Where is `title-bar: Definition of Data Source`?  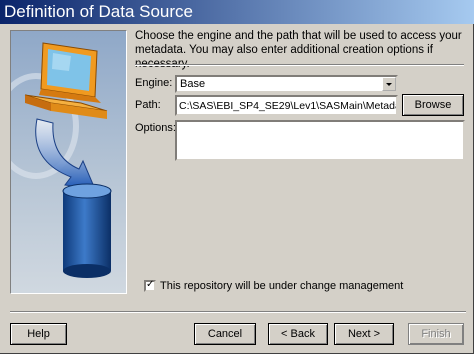 title-bar: Definition of Data Source is located at coordinates (237, 12).